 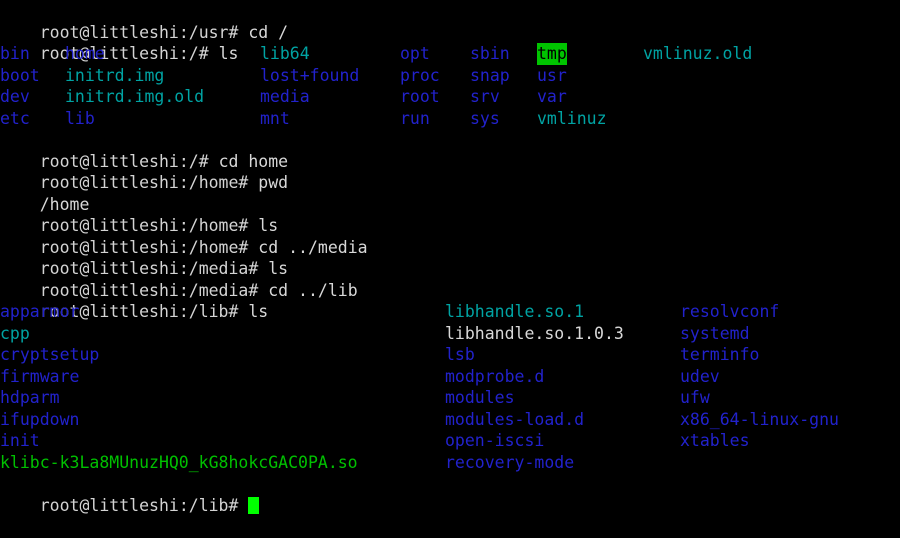 I want to click on ls-entry: run, so click(x=415, y=119).